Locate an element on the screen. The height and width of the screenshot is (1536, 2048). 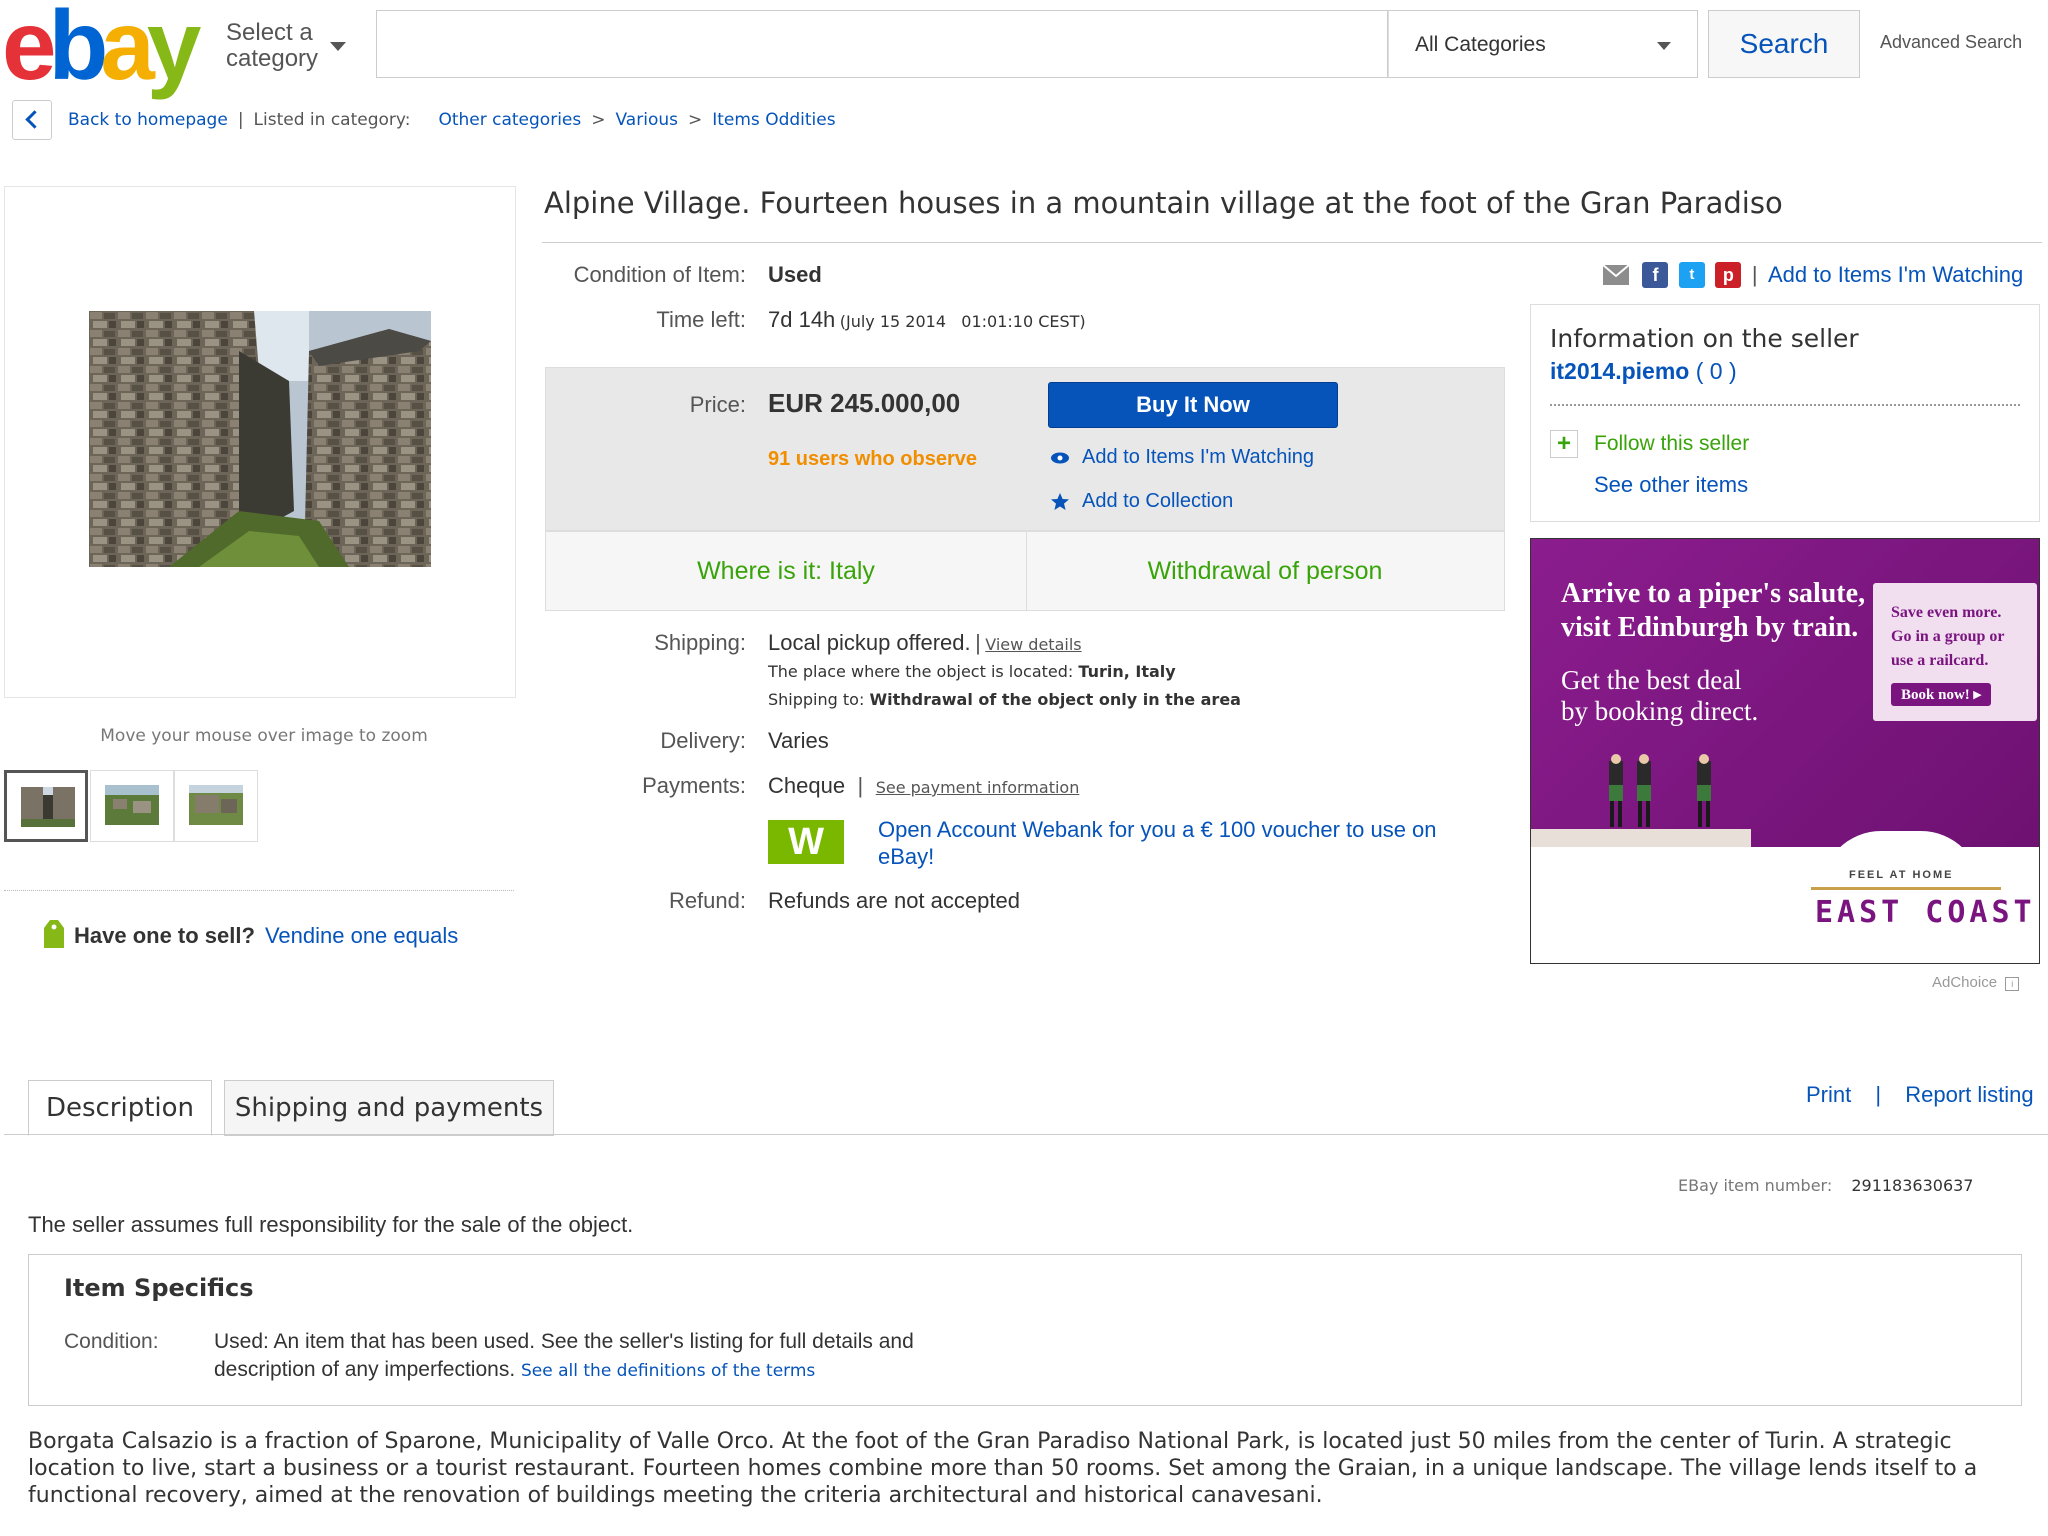
ship-to-label: Shipping to: is located at coordinates (816, 699).